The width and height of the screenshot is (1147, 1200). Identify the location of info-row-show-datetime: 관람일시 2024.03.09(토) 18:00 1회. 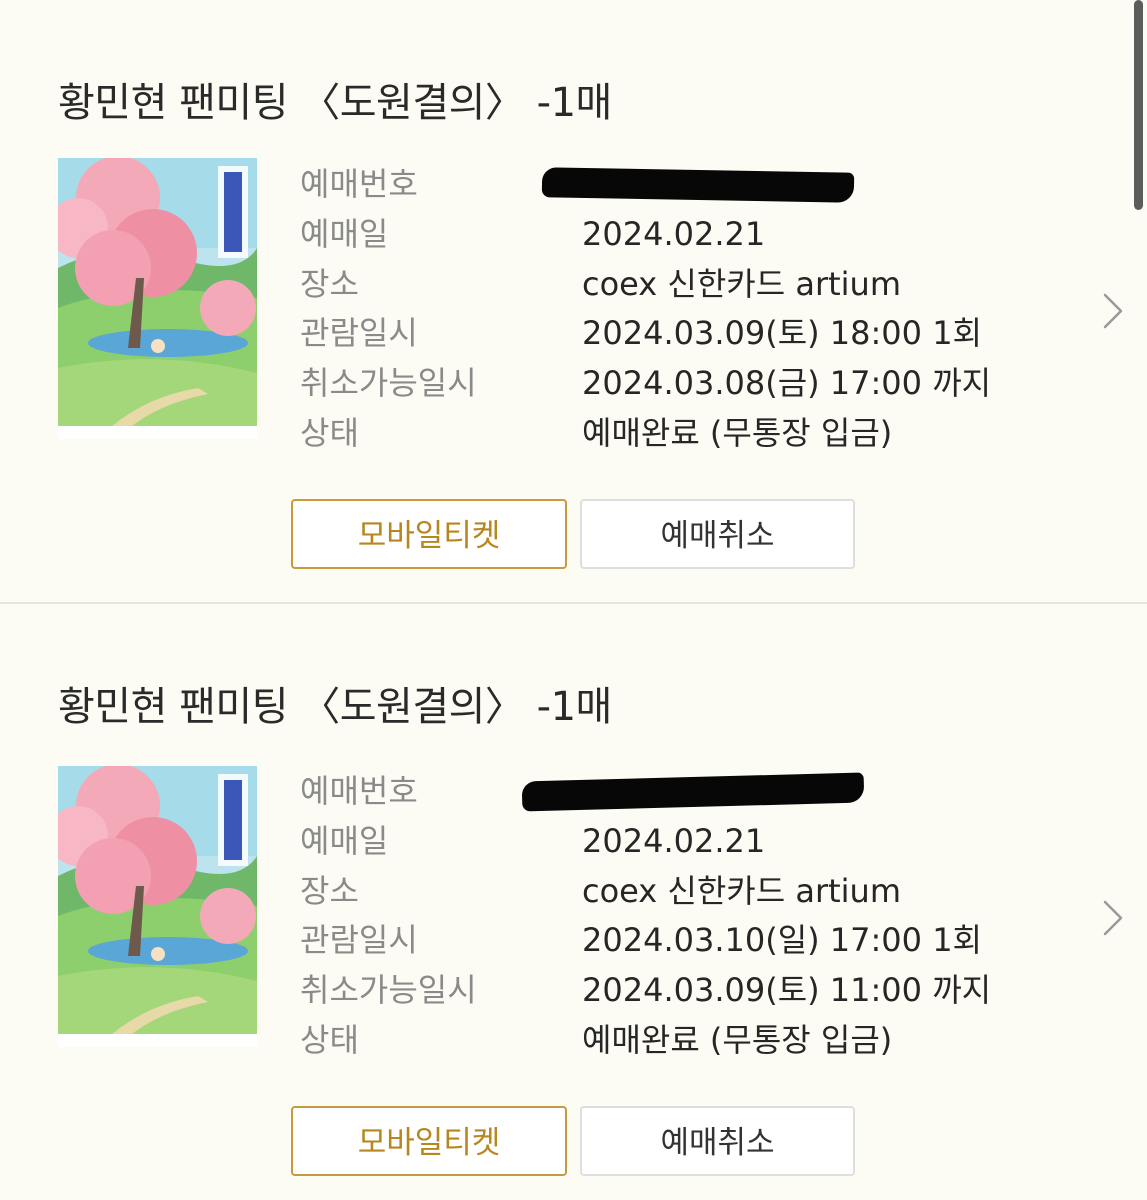
(690, 334).